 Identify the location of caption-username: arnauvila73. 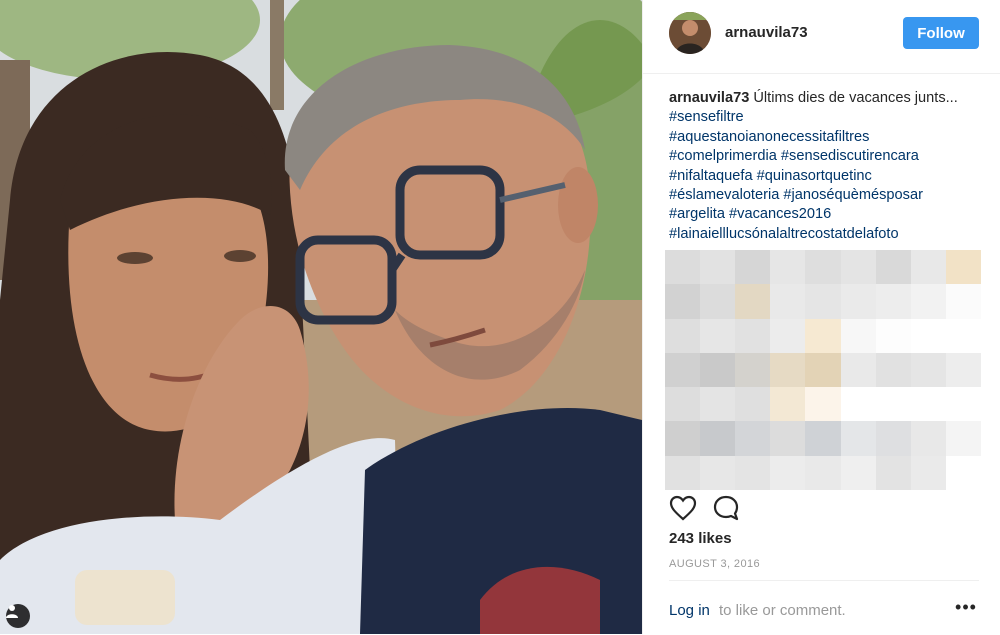
(709, 98).